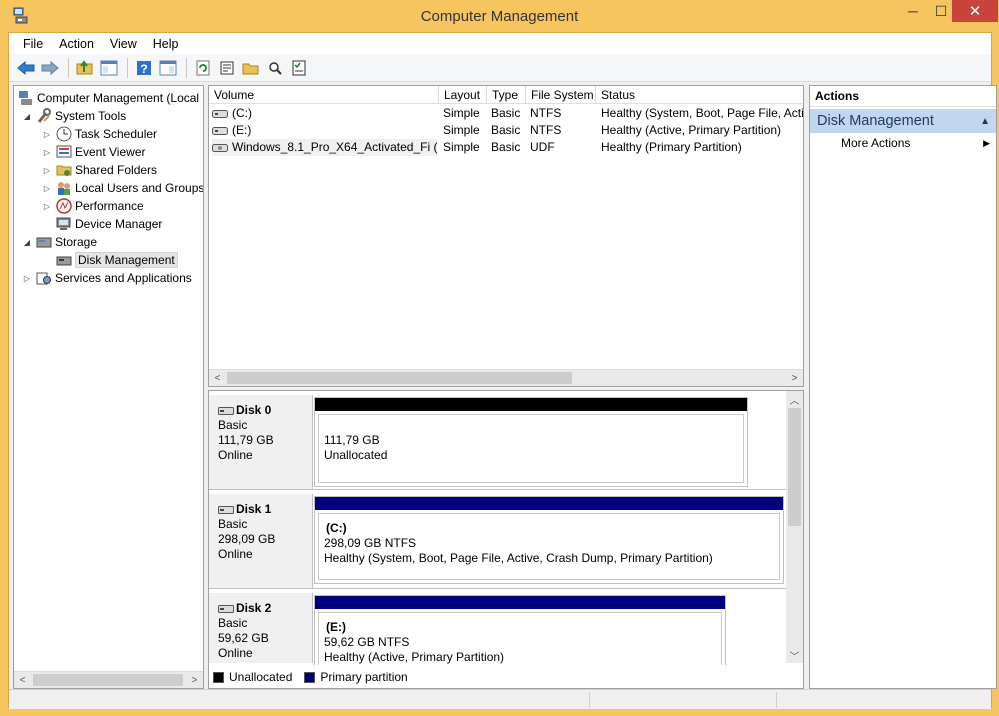  Describe the element at coordinates (117, 260) in the screenshot. I see `tree-item-disk-management: Disk Management` at that location.